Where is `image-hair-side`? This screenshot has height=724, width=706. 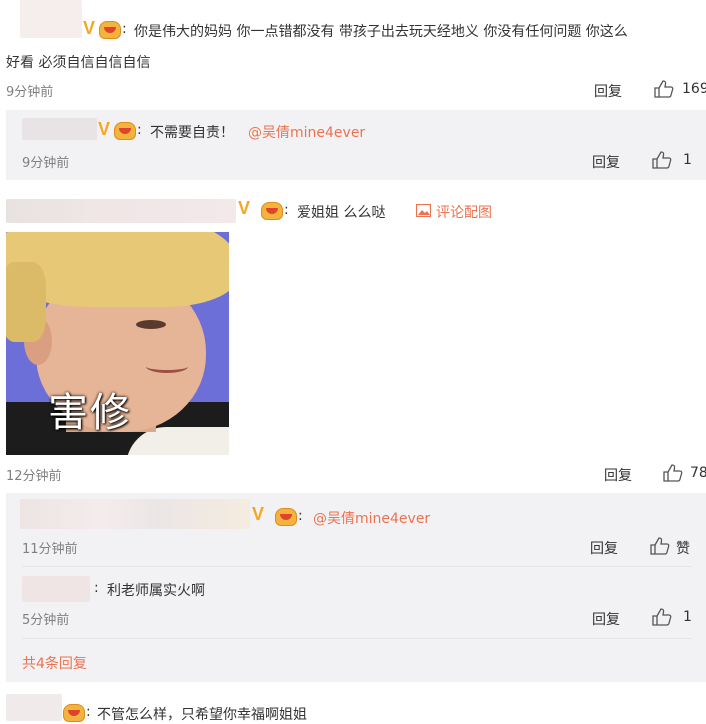
image-hair-side is located at coordinates (26, 302).